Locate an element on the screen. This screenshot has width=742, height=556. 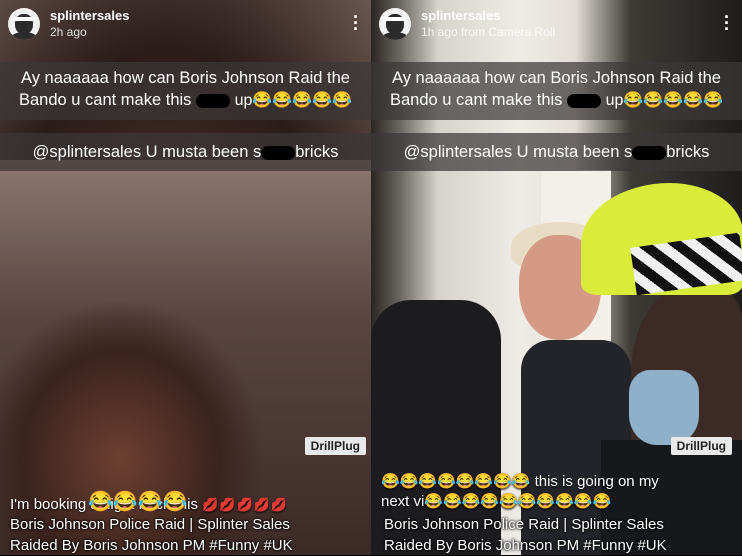
kiss-emojis-icon: 💋💋💋💋💋 is located at coordinates (245, 504).